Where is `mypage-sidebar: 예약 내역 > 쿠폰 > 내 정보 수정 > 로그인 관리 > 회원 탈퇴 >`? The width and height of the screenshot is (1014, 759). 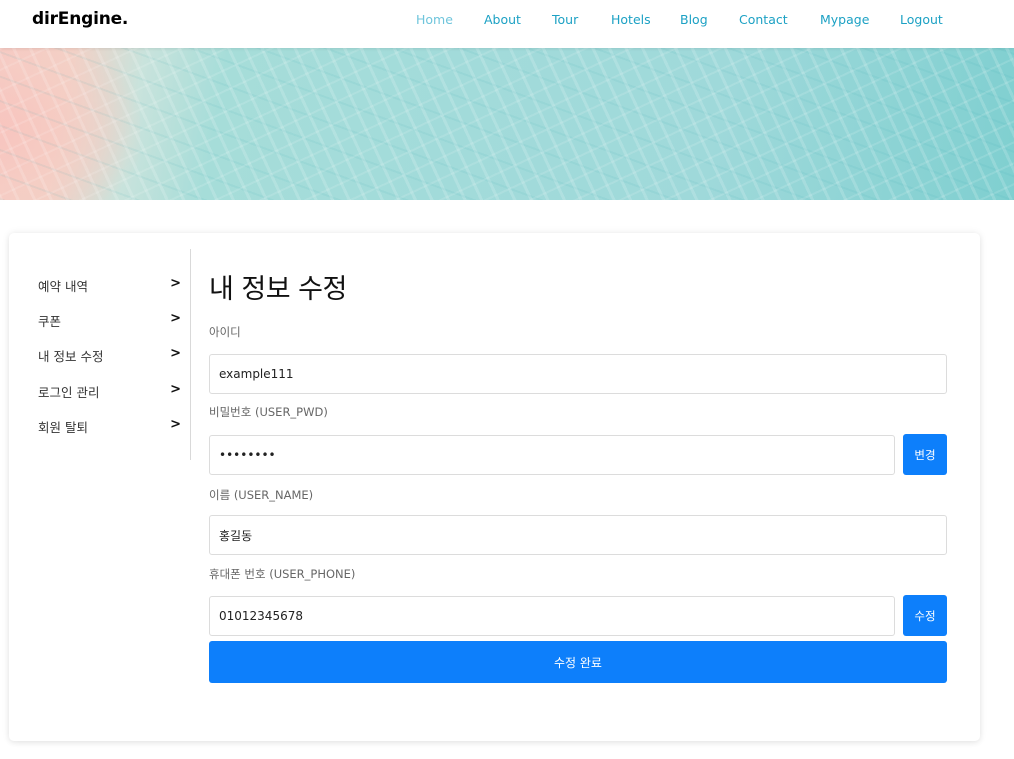 mypage-sidebar: 예약 내역 > 쿠폰 > 내 정보 수정 > 로그인 관리 > 회원 탈퇴 > is located at coordinates (100, 354).